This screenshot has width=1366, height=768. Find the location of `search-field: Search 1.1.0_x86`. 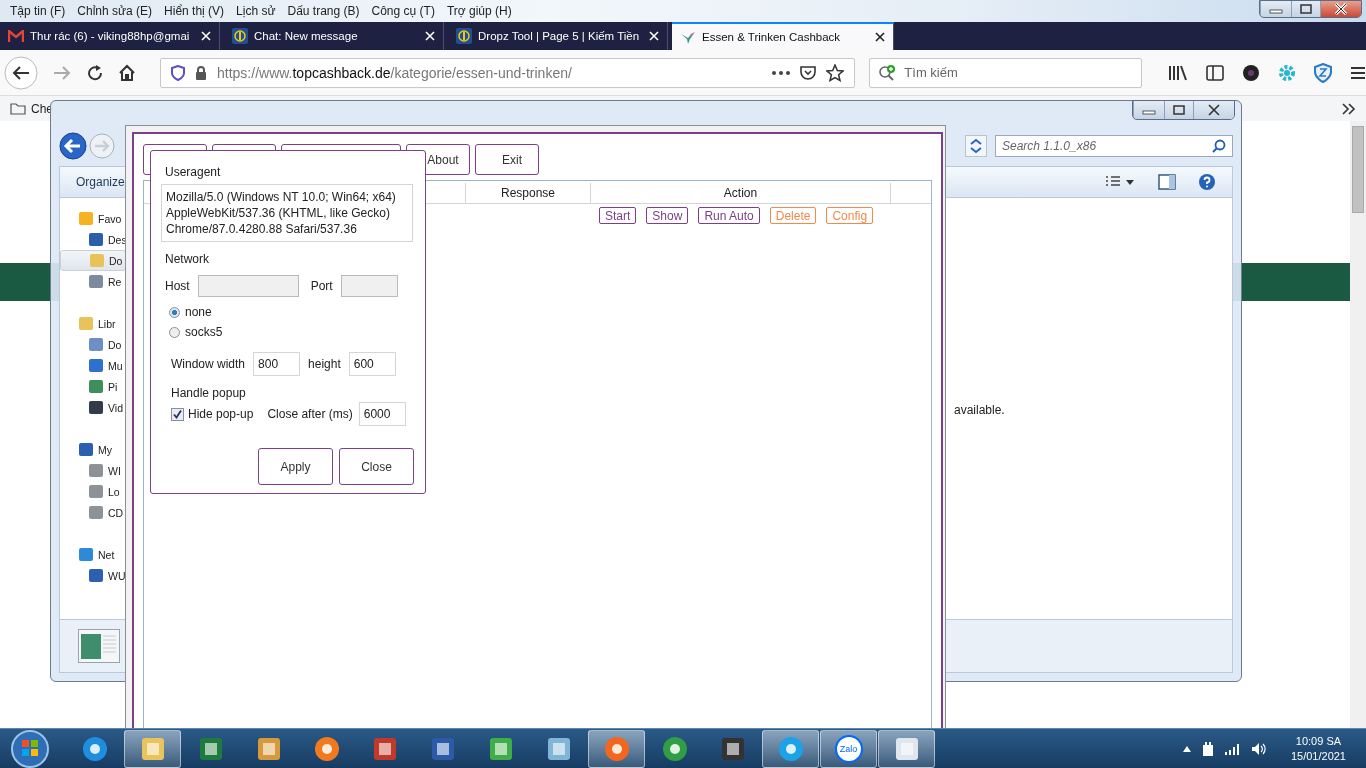

search-field: Search 1.1.0_x86 is located at coordinates (1114, 146).